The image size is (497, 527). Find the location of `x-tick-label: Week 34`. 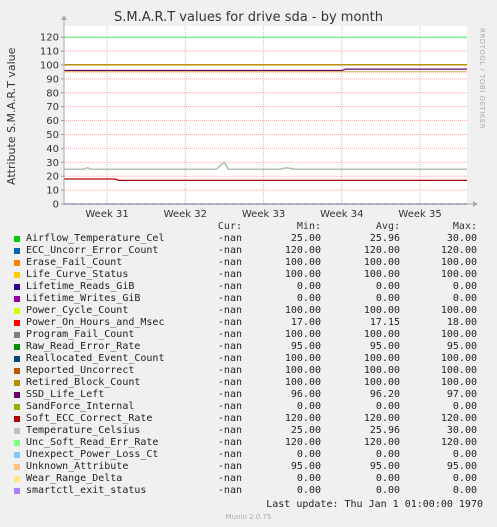

x-tick-label: Week 34 is located at coordinates (341, 214).